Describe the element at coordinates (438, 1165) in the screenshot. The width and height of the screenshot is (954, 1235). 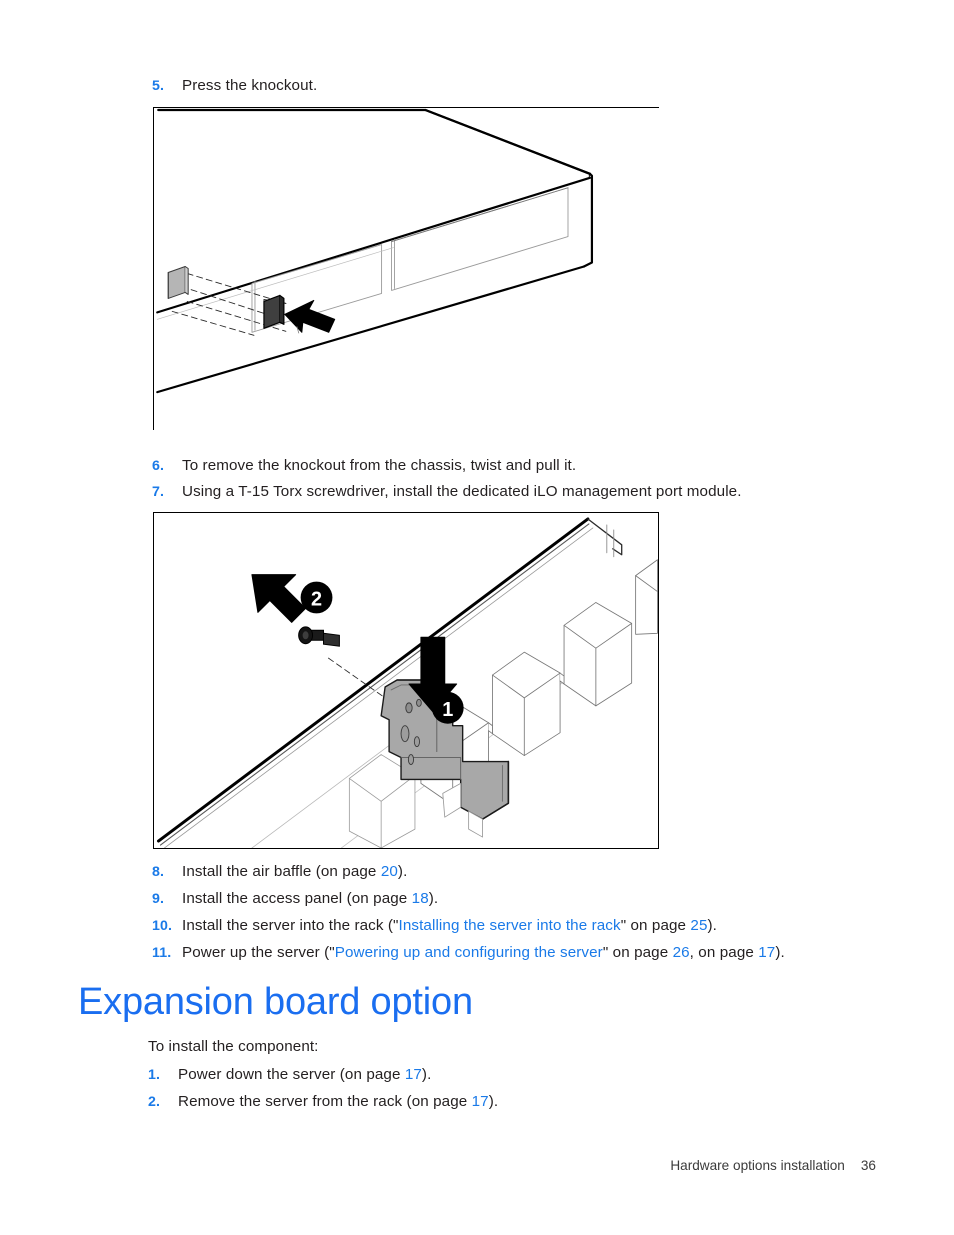
I see `page-footer: Hardware options installation 36` at that location.